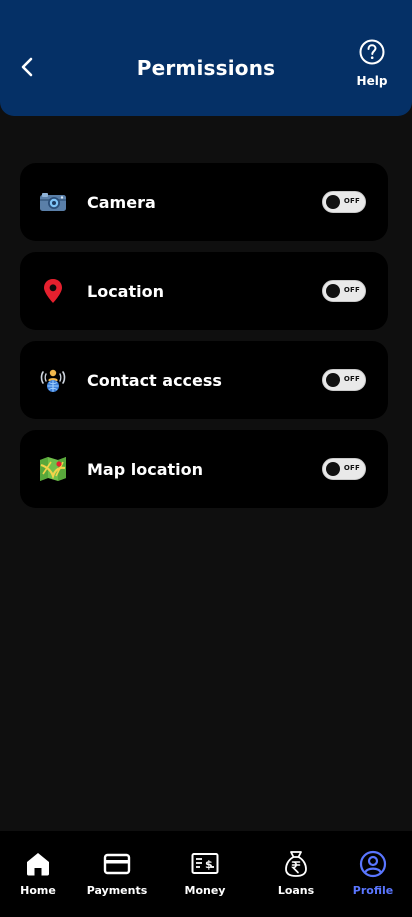  I want to click on nav-label: Money, so click(205, 890).